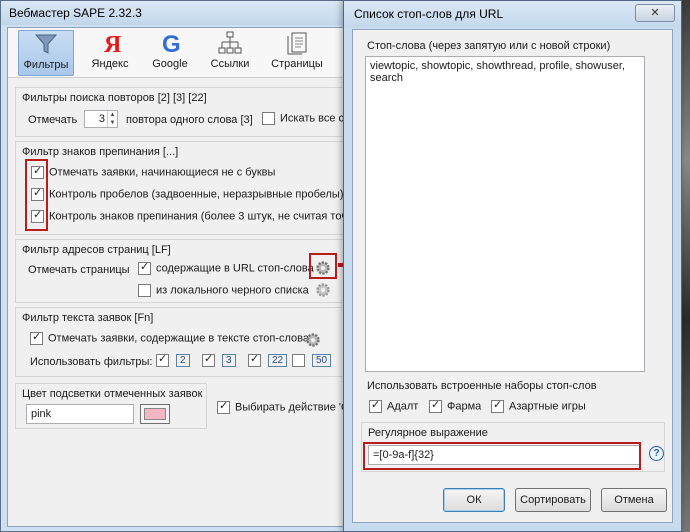 The height and width of the screenshot is (532, 690). I want to click on url-option-1: содержащие в URL стоп-слова, so click(226, 267).